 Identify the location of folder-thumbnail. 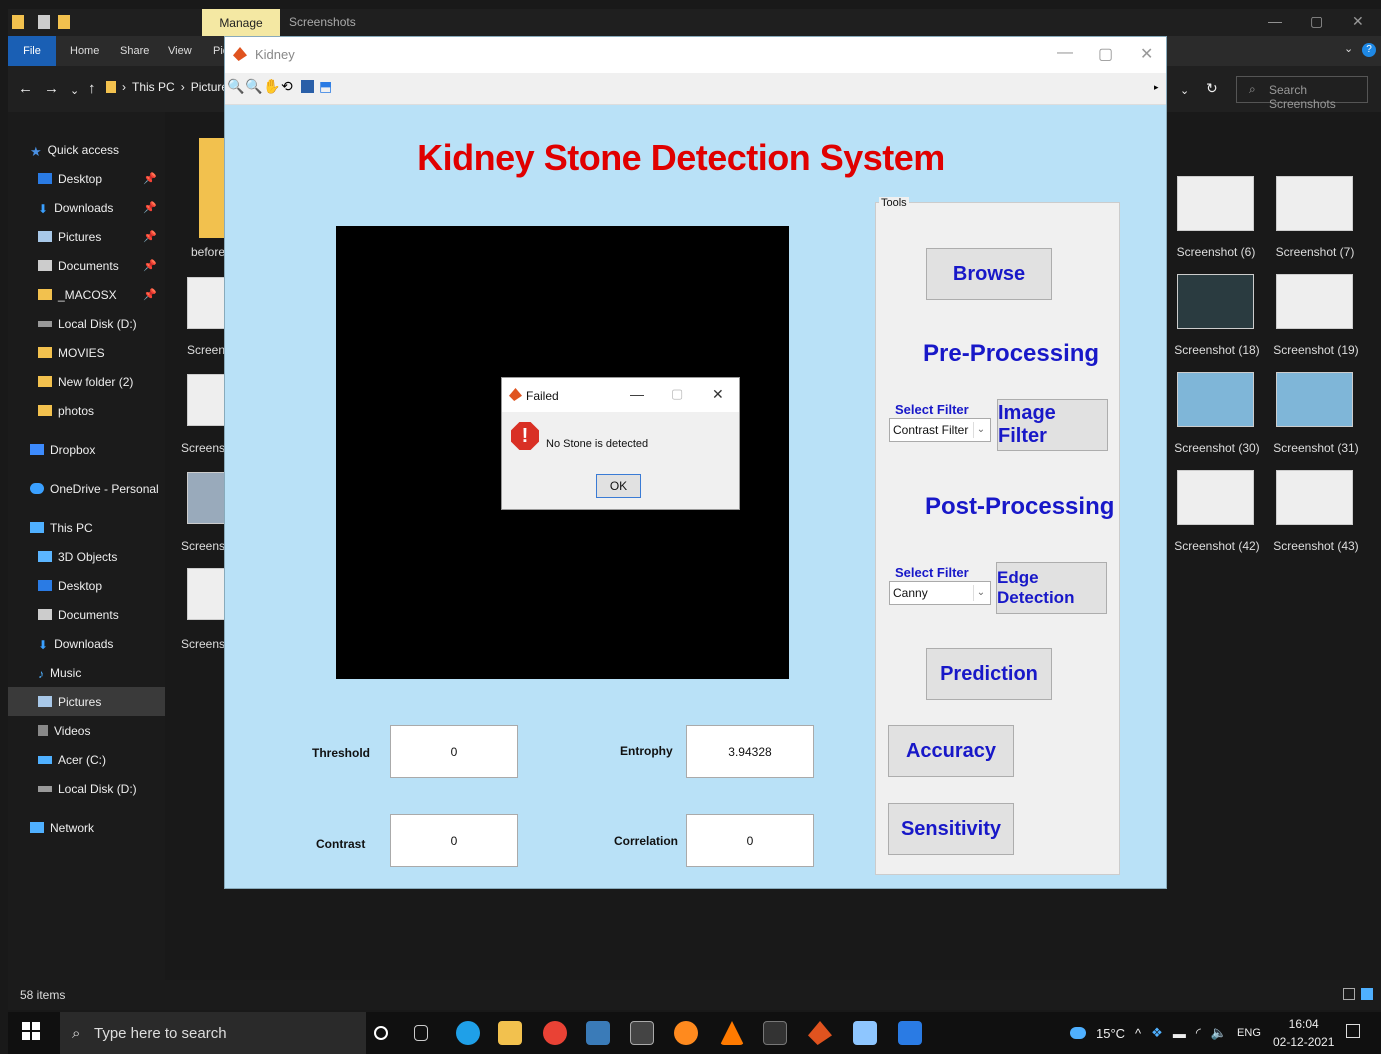
(212, 188).